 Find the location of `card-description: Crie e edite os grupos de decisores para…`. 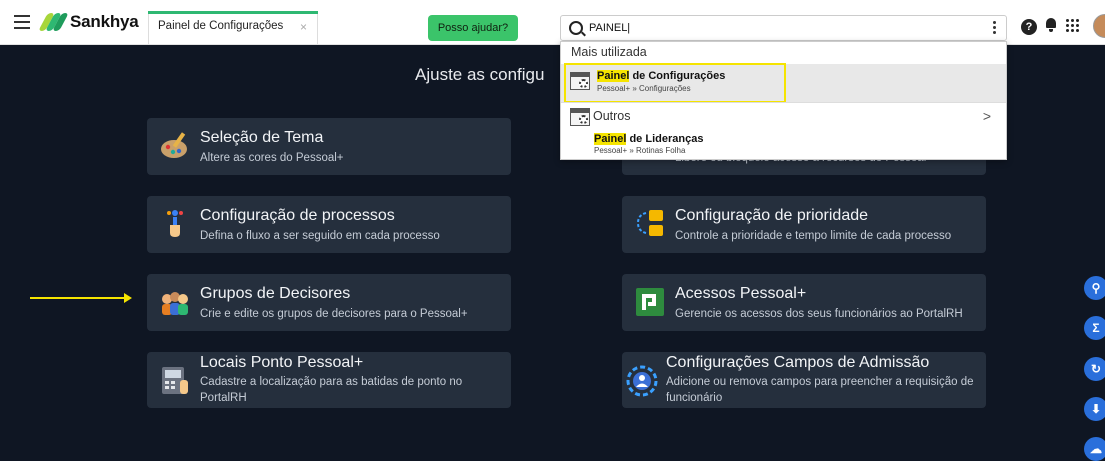

card-description: Crie e edite os grupos de decisores para… is located at coordinates (334, 314).